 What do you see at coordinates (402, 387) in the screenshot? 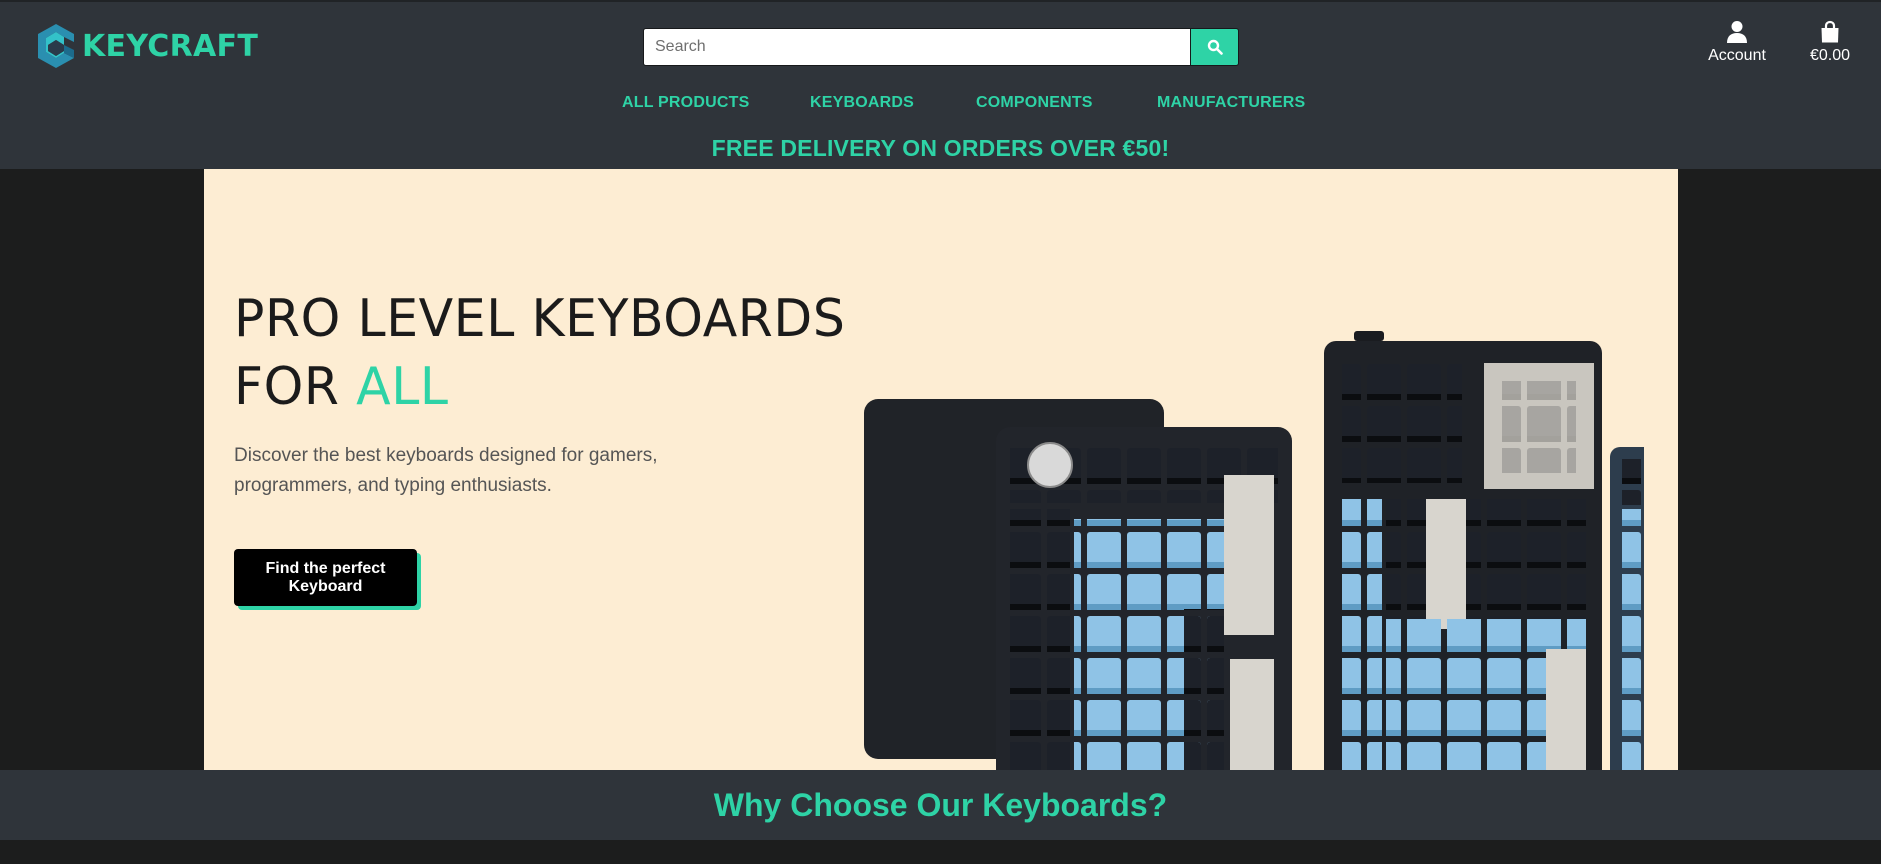
I see `hero-title-accent: ALL` at bounding box center [402, 387].